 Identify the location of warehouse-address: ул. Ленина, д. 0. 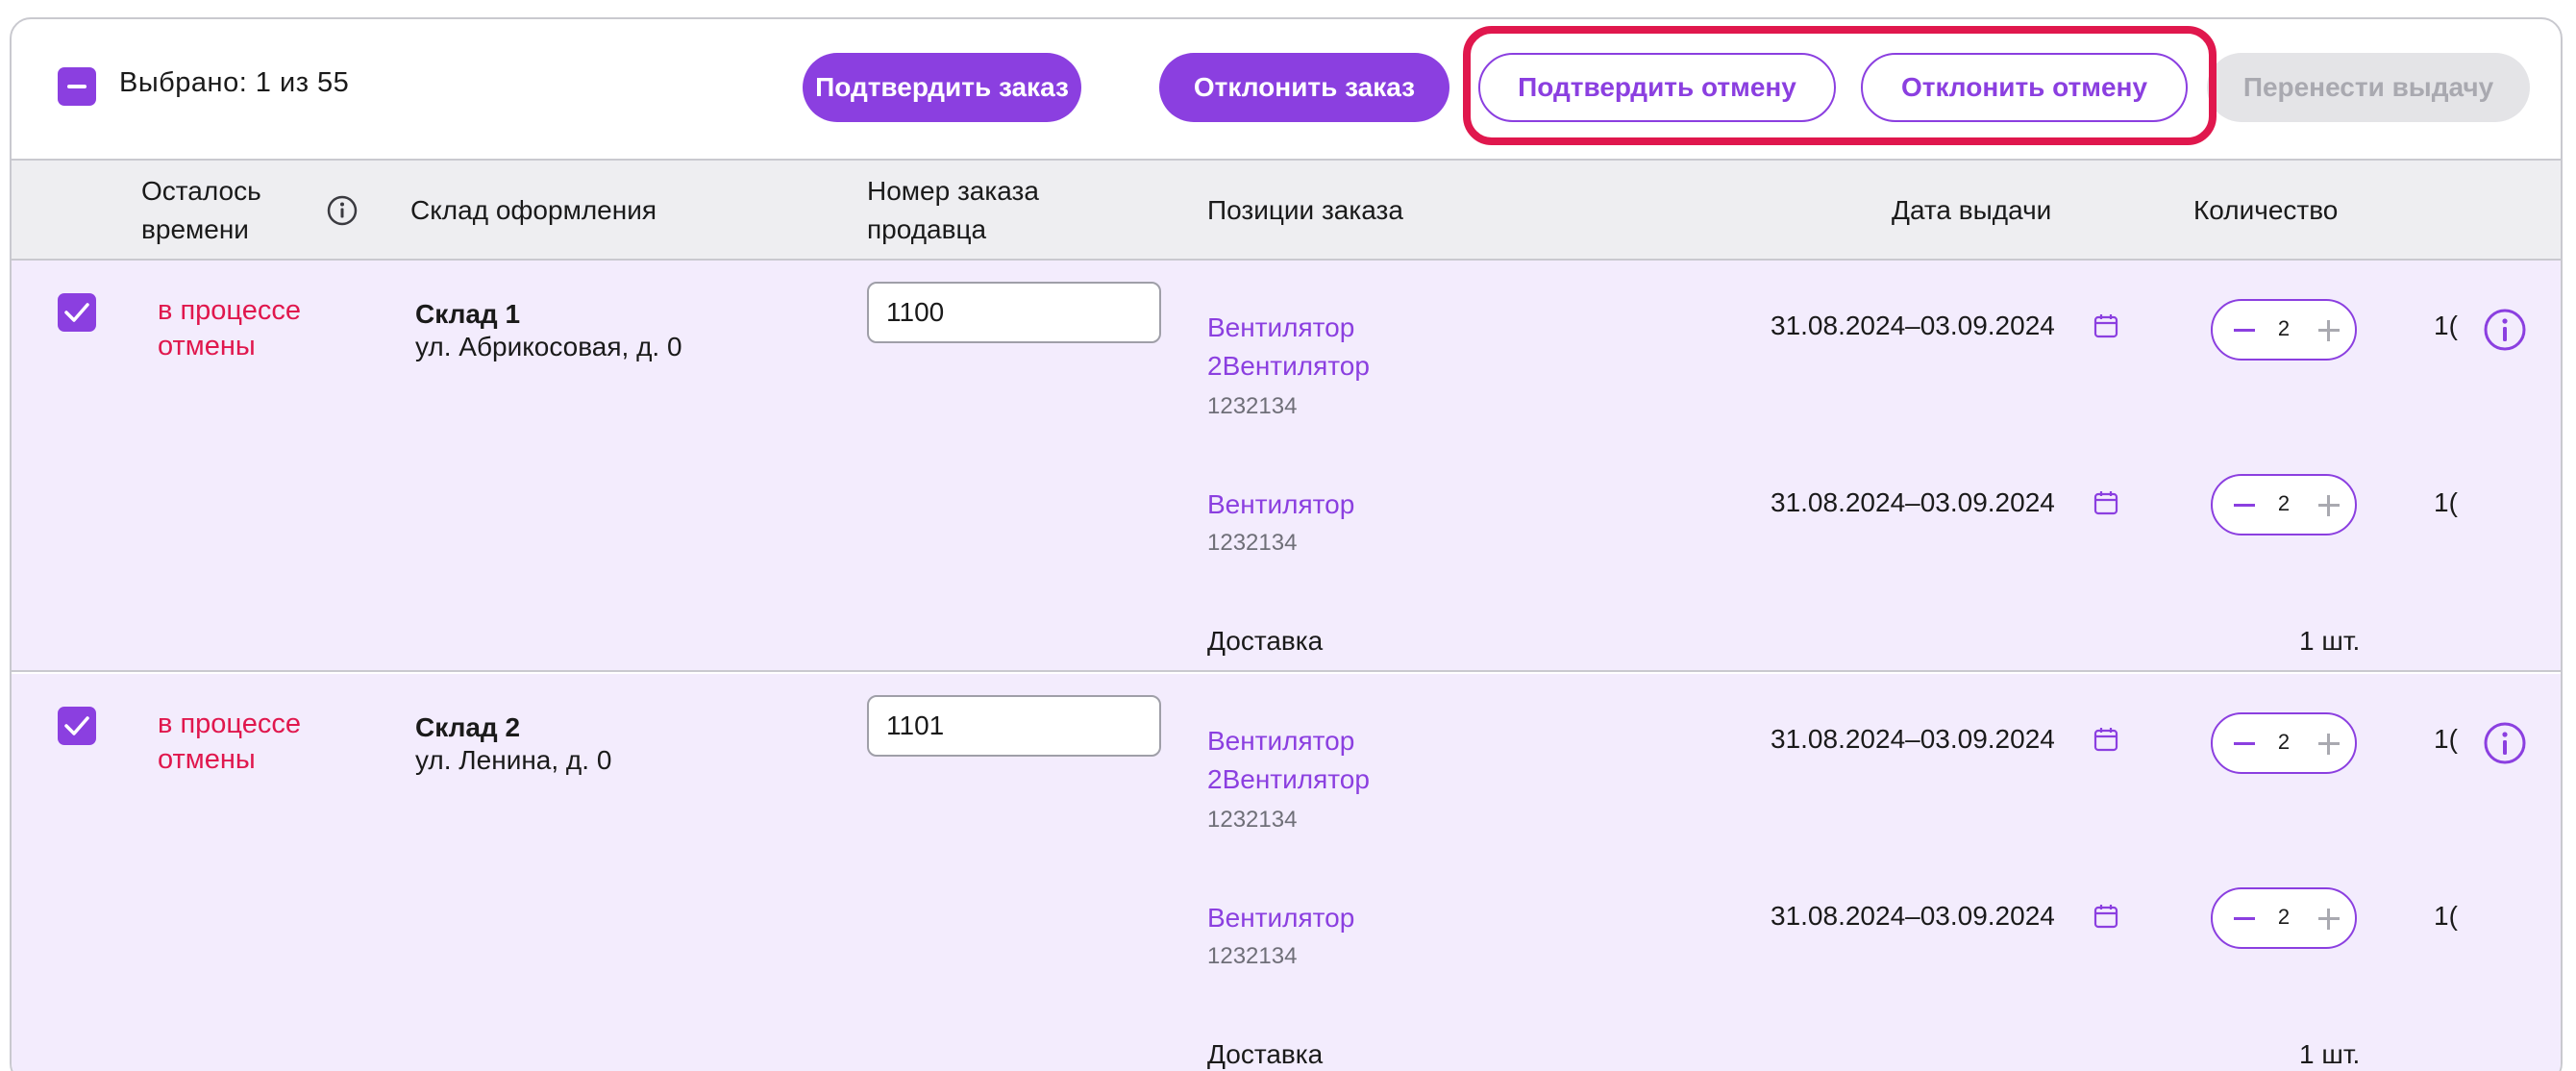
(513, 760).